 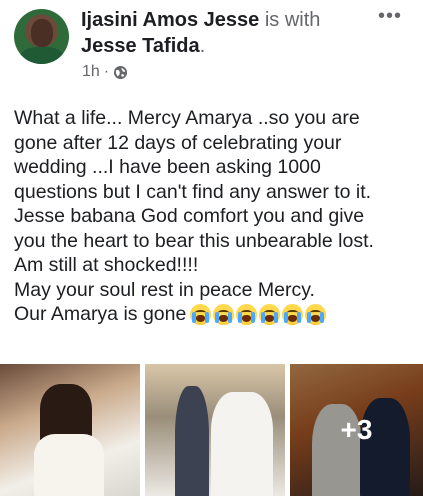 What do you see at coordinates (120, 72) in the screenshot?
I see `globe-icon` at bounding box center [120, 72].